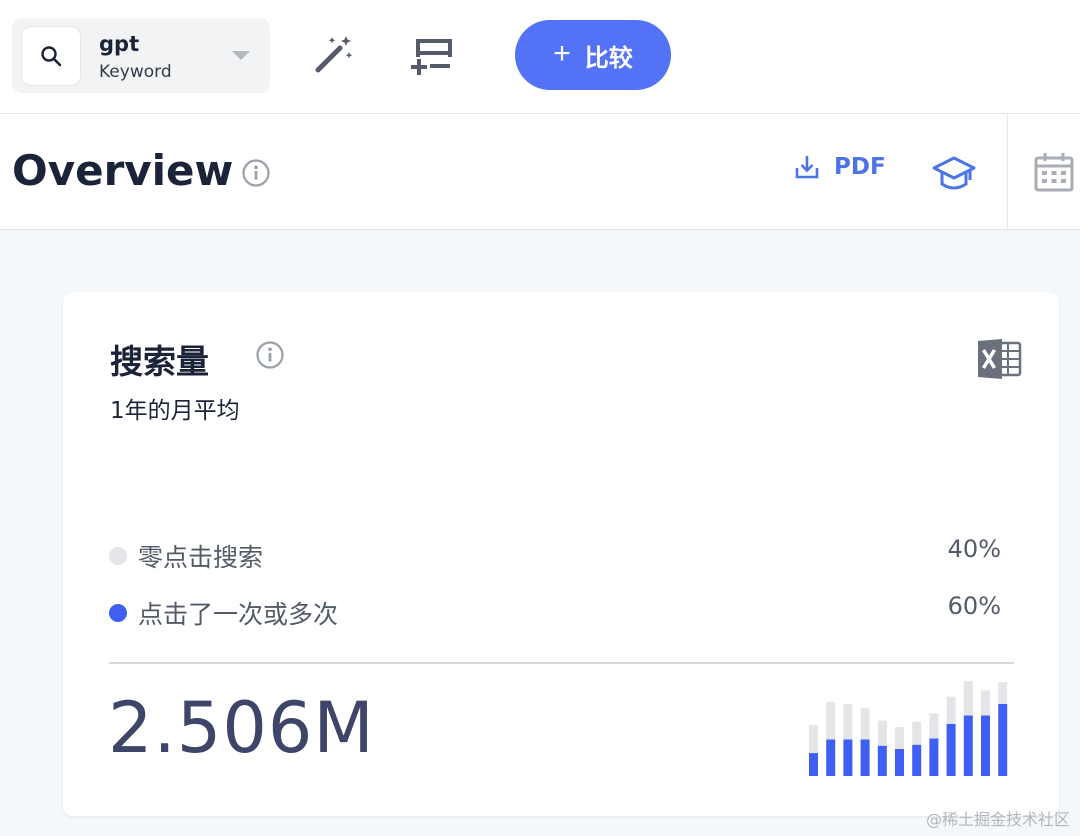 The height and width of the screenshot is (836, 1080). What do you see at coordinates (540, 172) in the screenshot?
I see `overview-header: Overview PDF` at bounding box center [540, 172].